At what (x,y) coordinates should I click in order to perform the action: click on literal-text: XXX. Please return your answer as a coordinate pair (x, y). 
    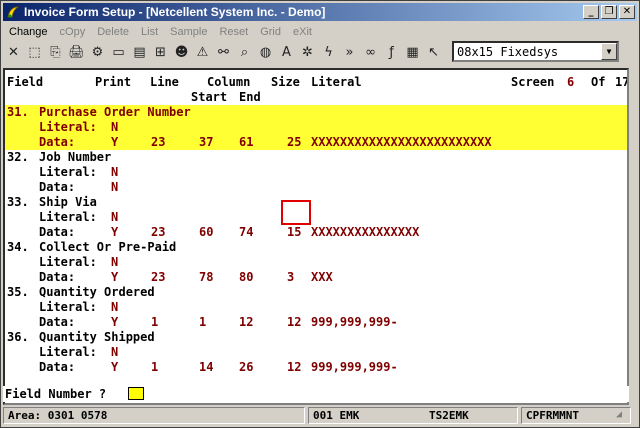
    Looking at the image, I should click on (322, 277).